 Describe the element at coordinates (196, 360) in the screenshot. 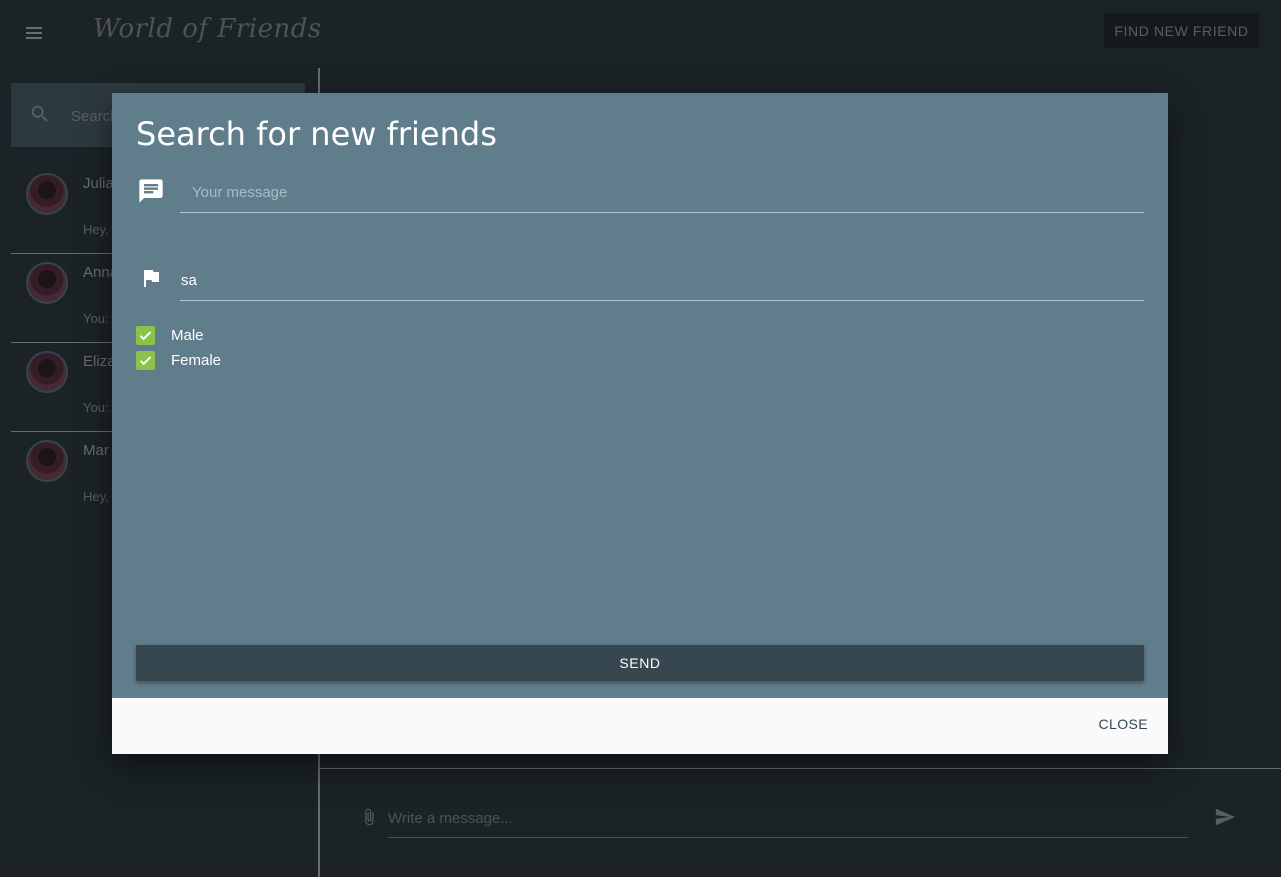

I see `female-label: Female` at that location.